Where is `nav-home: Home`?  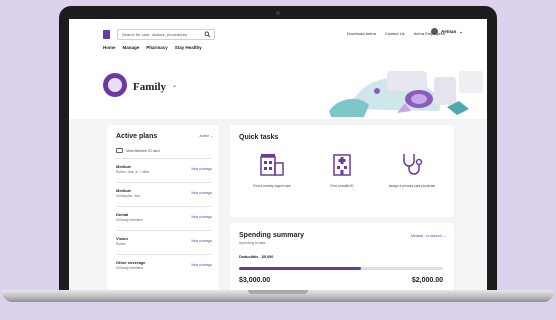 nav-home: Home is located at coordinates (109, 47).